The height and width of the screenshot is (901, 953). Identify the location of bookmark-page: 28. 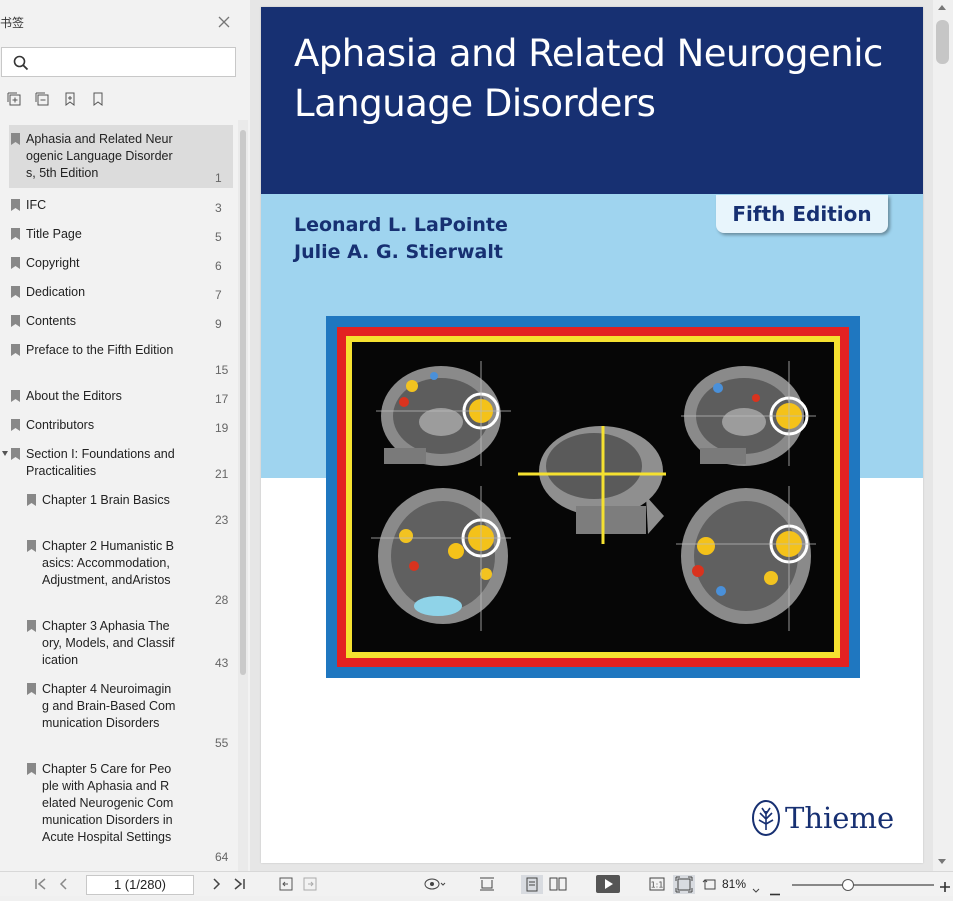
(222, 600).